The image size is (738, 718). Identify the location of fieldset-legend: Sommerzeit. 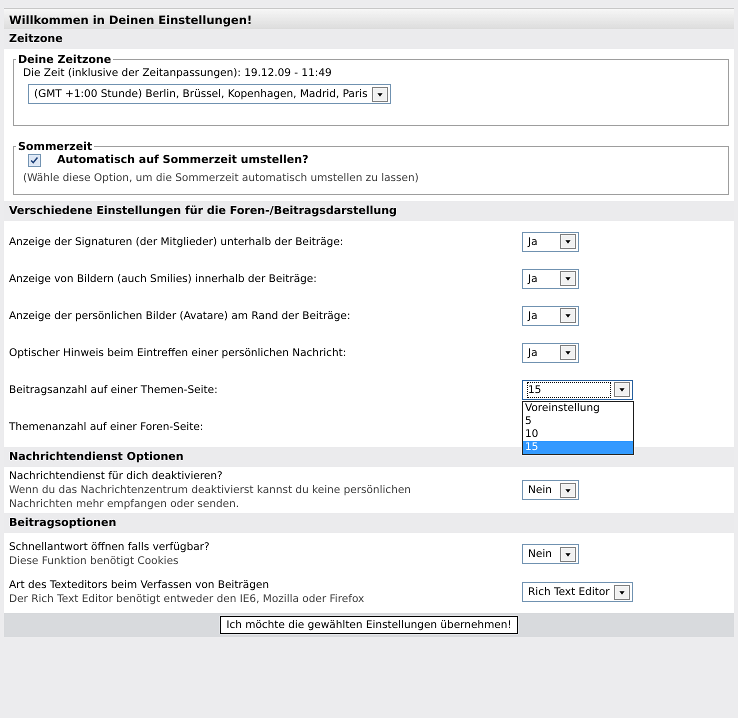
(55, 147).